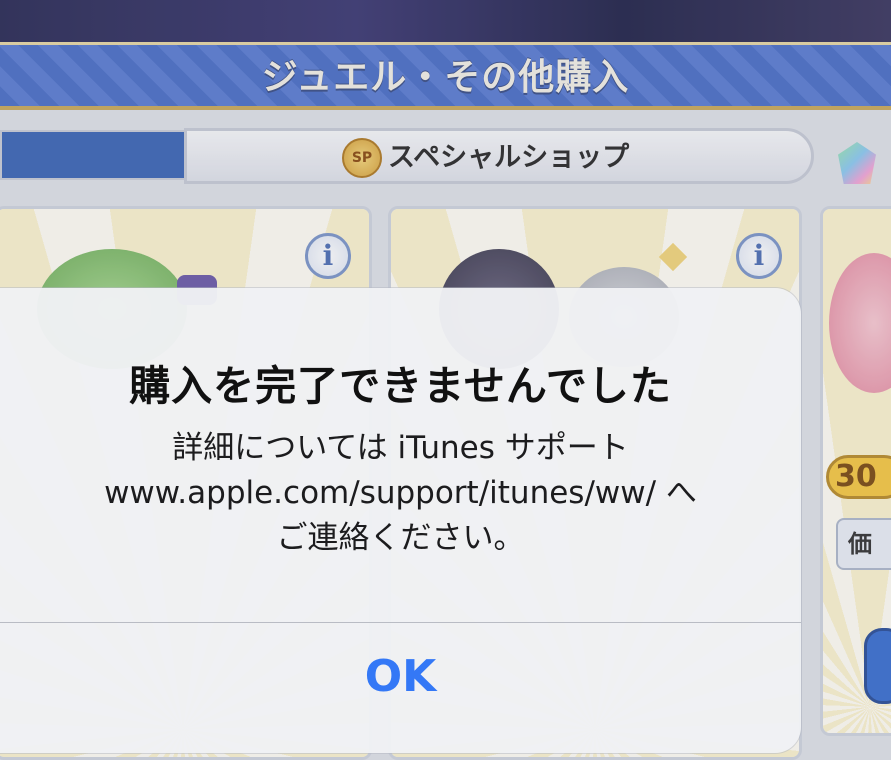  Describe the element at coordinates (400, 386) in the screenshot. I see `alert-title: 購入を完了できませんでした` at that location.